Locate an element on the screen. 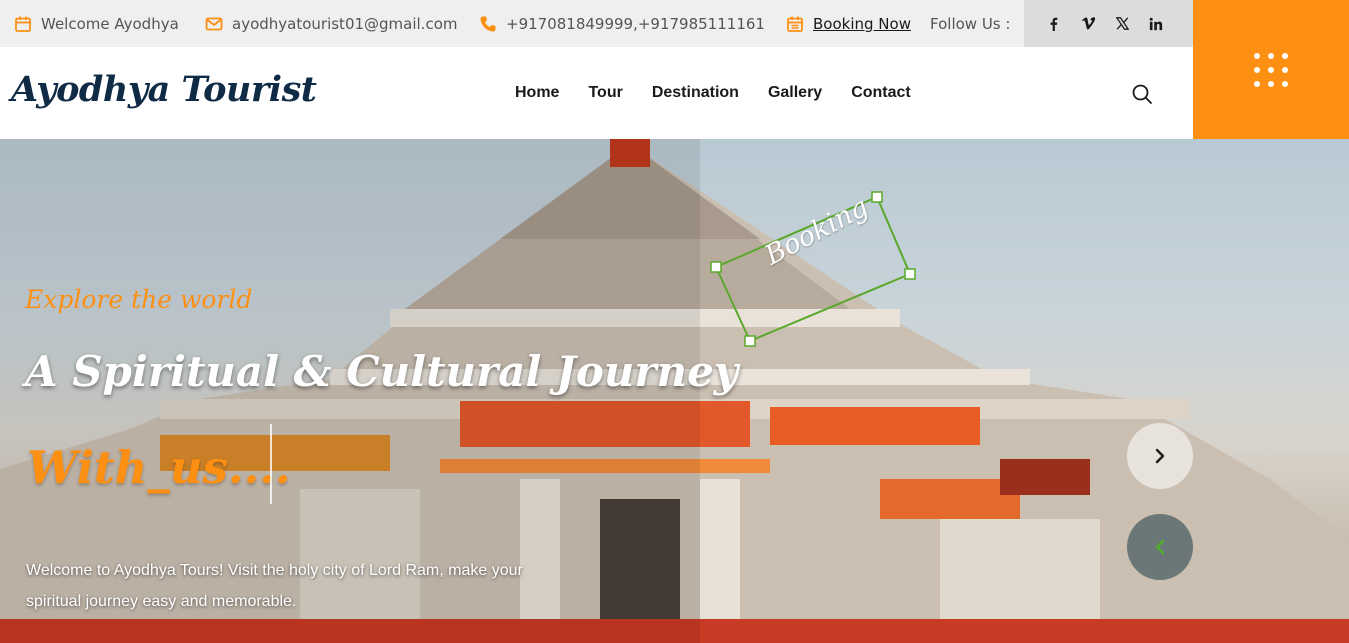  hero-kicker: Explore the world is located at coordinates (139, 299).